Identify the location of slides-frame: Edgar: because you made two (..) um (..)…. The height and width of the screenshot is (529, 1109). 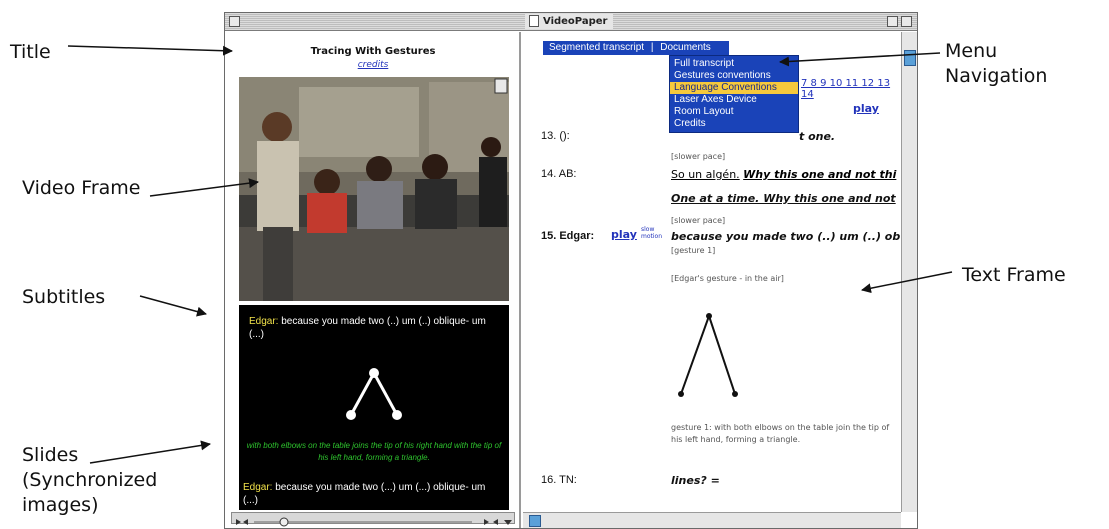
(374, 407).